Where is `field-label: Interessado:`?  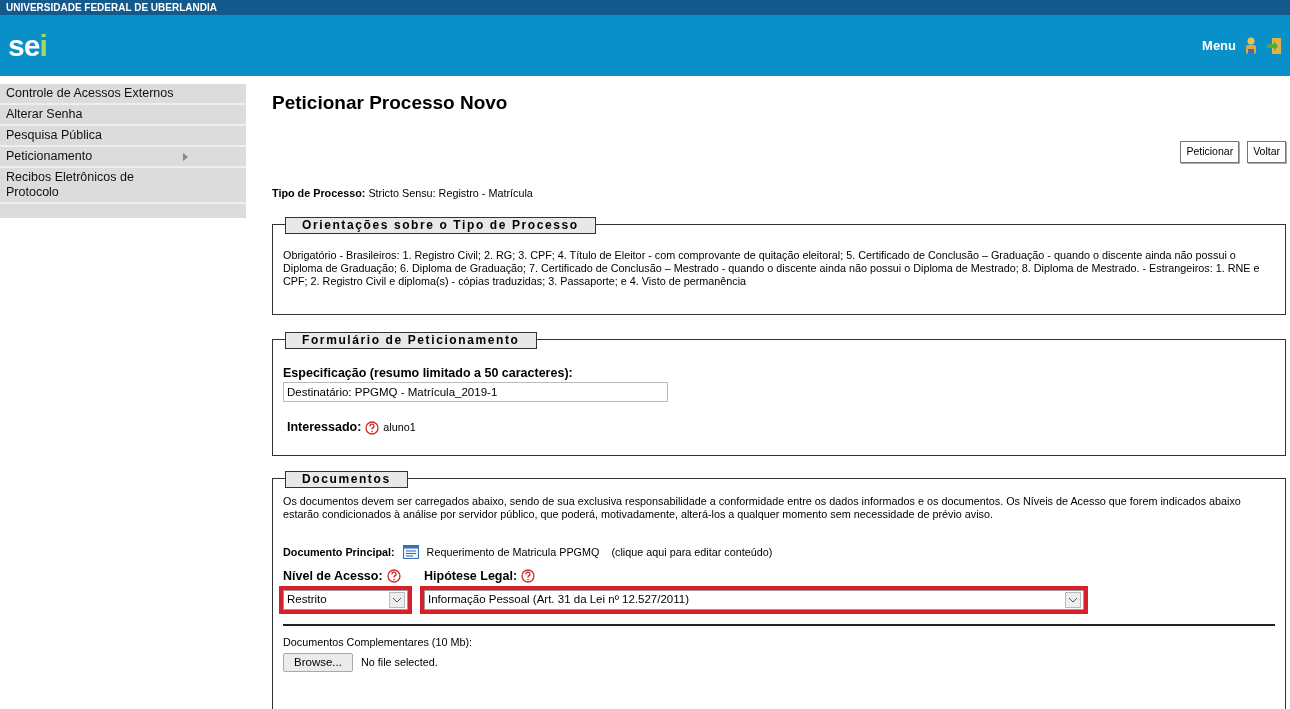
field-label: Interessado: is located at coordinates (324, 428).